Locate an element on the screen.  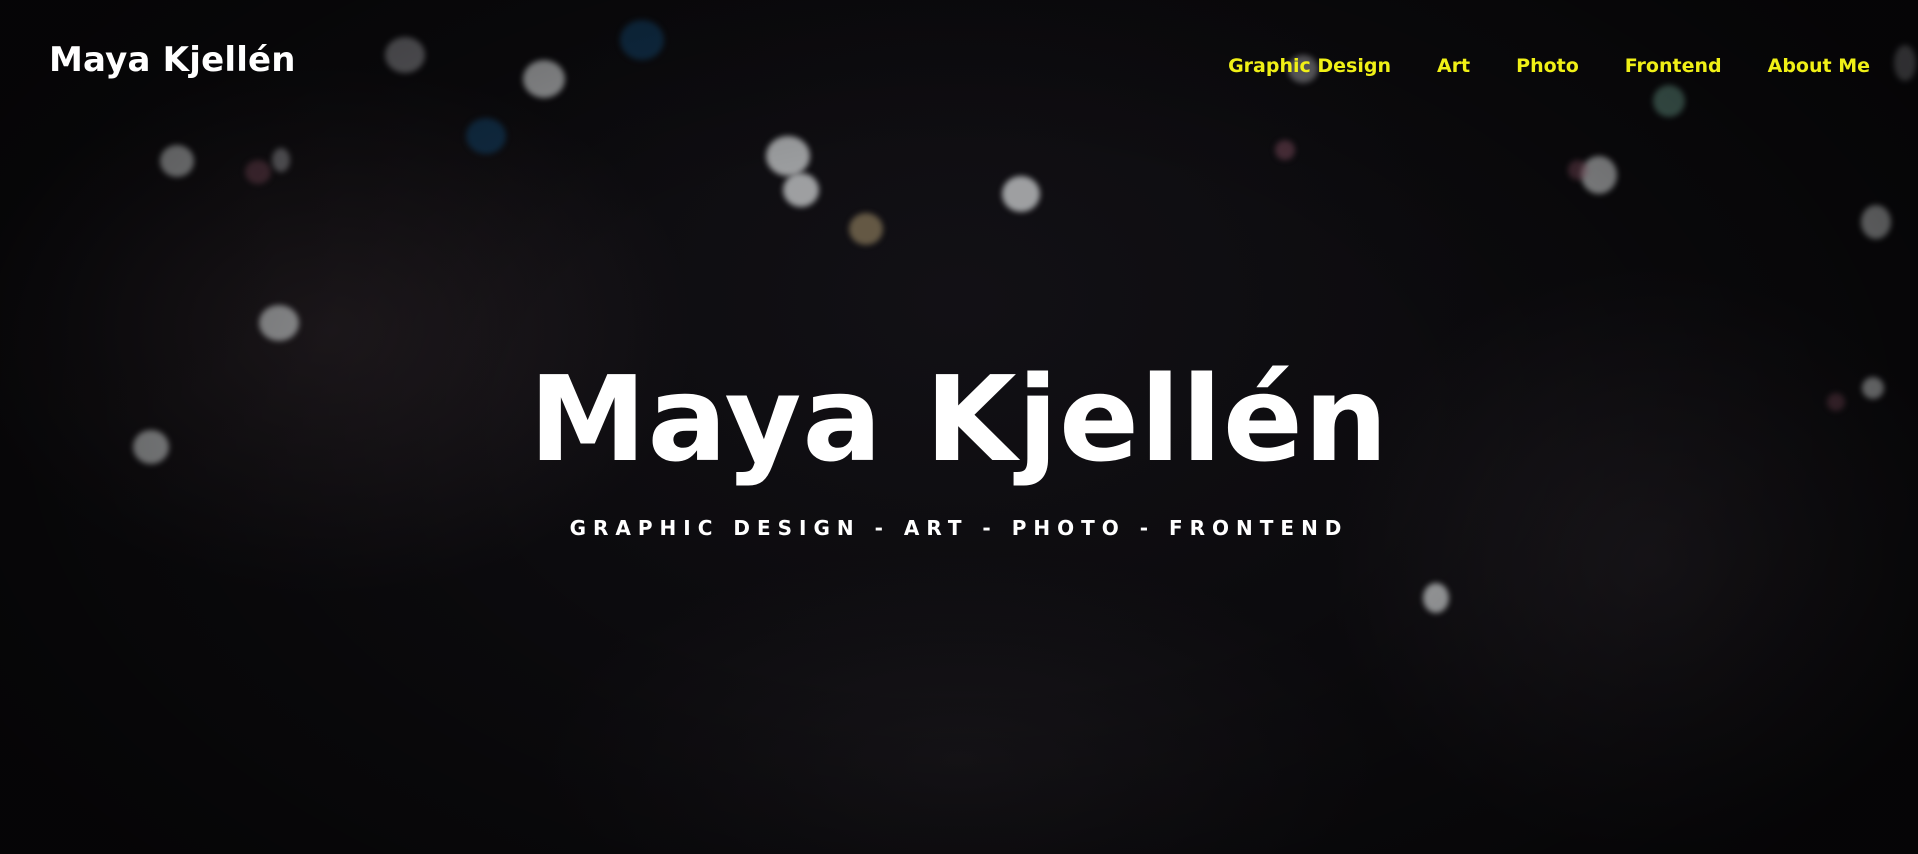
site-logo: Maya Kjellén is located at coordinates (172, 60).